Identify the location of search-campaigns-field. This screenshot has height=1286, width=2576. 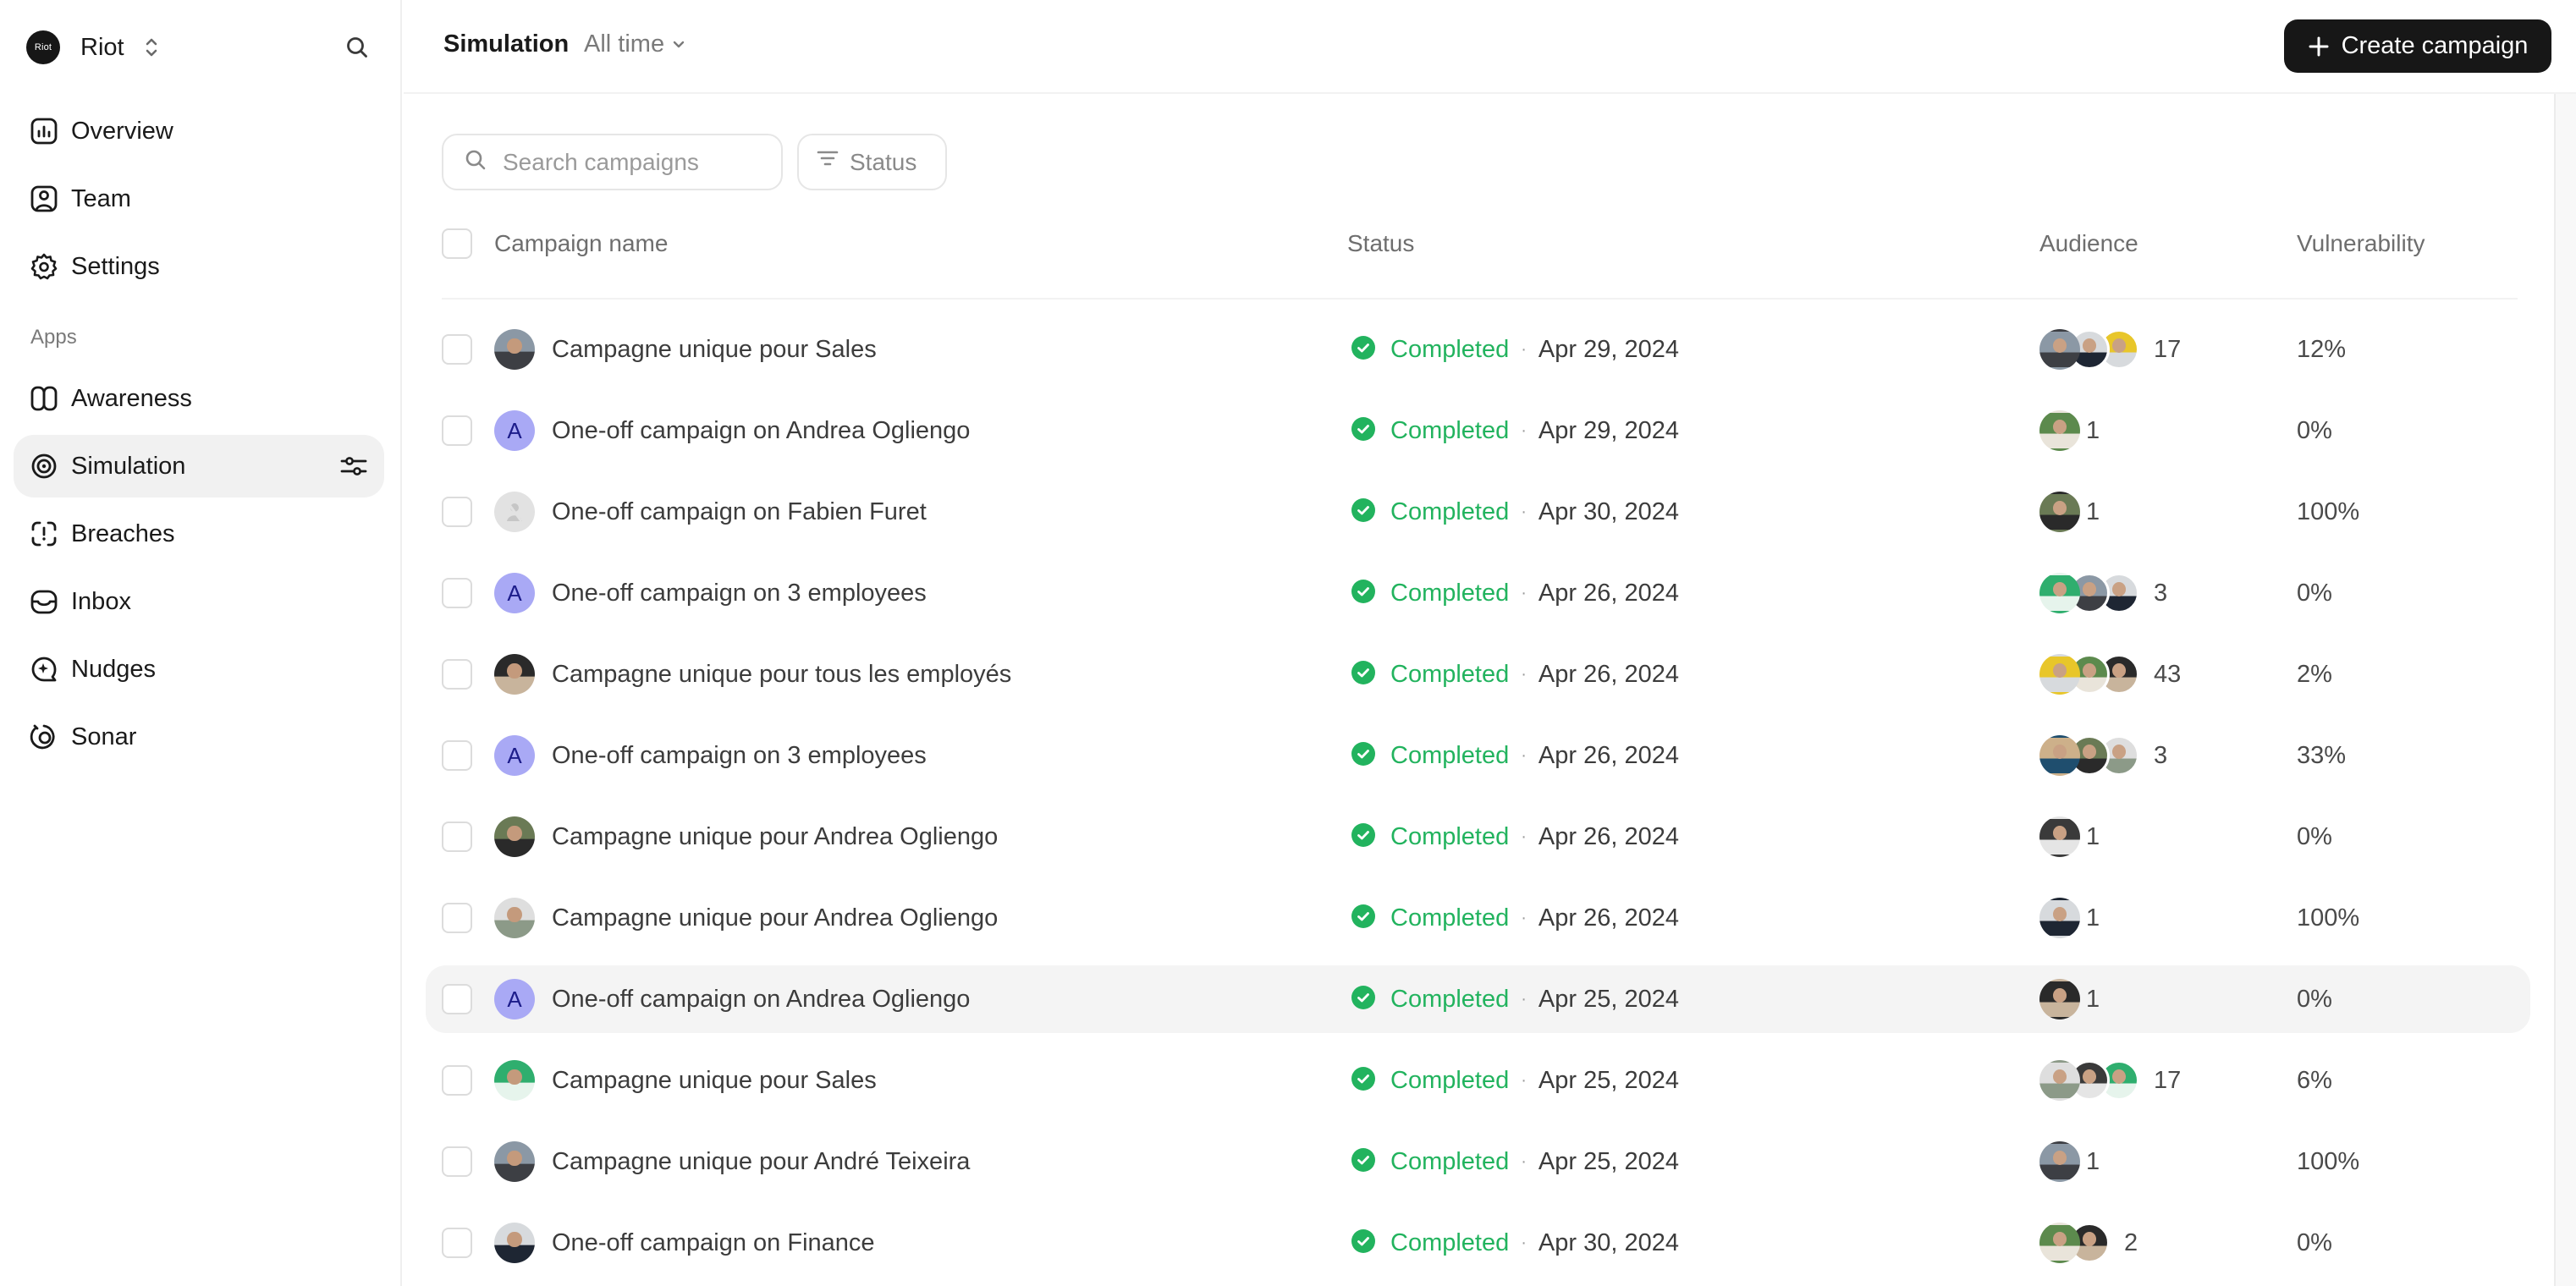
(612, 162).